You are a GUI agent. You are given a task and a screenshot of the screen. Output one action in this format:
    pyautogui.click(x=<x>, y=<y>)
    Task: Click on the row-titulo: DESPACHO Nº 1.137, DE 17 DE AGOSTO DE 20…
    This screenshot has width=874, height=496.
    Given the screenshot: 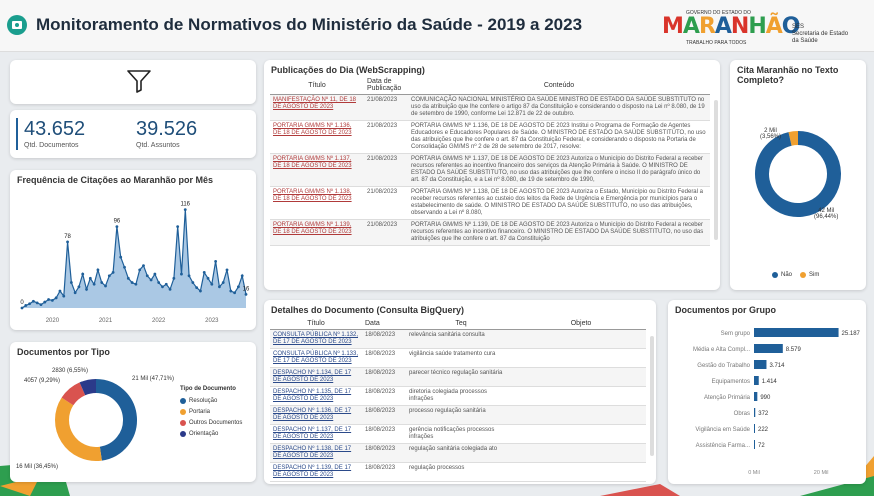 What is the action you would take?
    pyautogui.click(x=316, y=434)
    